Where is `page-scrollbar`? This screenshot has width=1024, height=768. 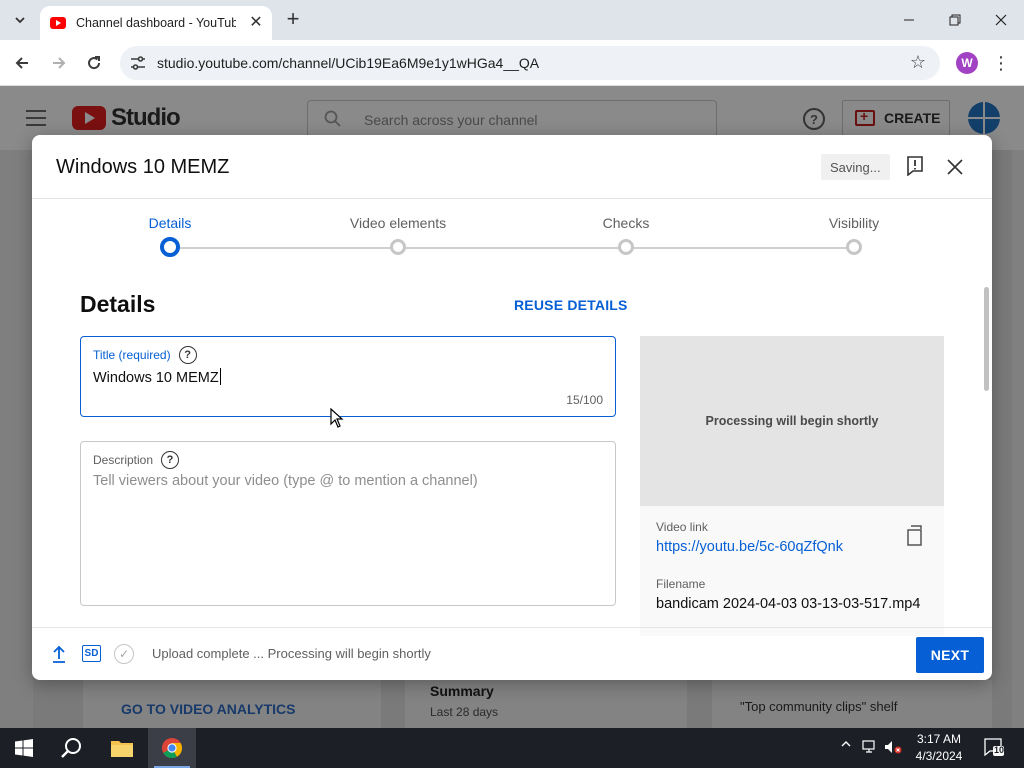 page-scrollbar is located at coordinates (1018, 440).